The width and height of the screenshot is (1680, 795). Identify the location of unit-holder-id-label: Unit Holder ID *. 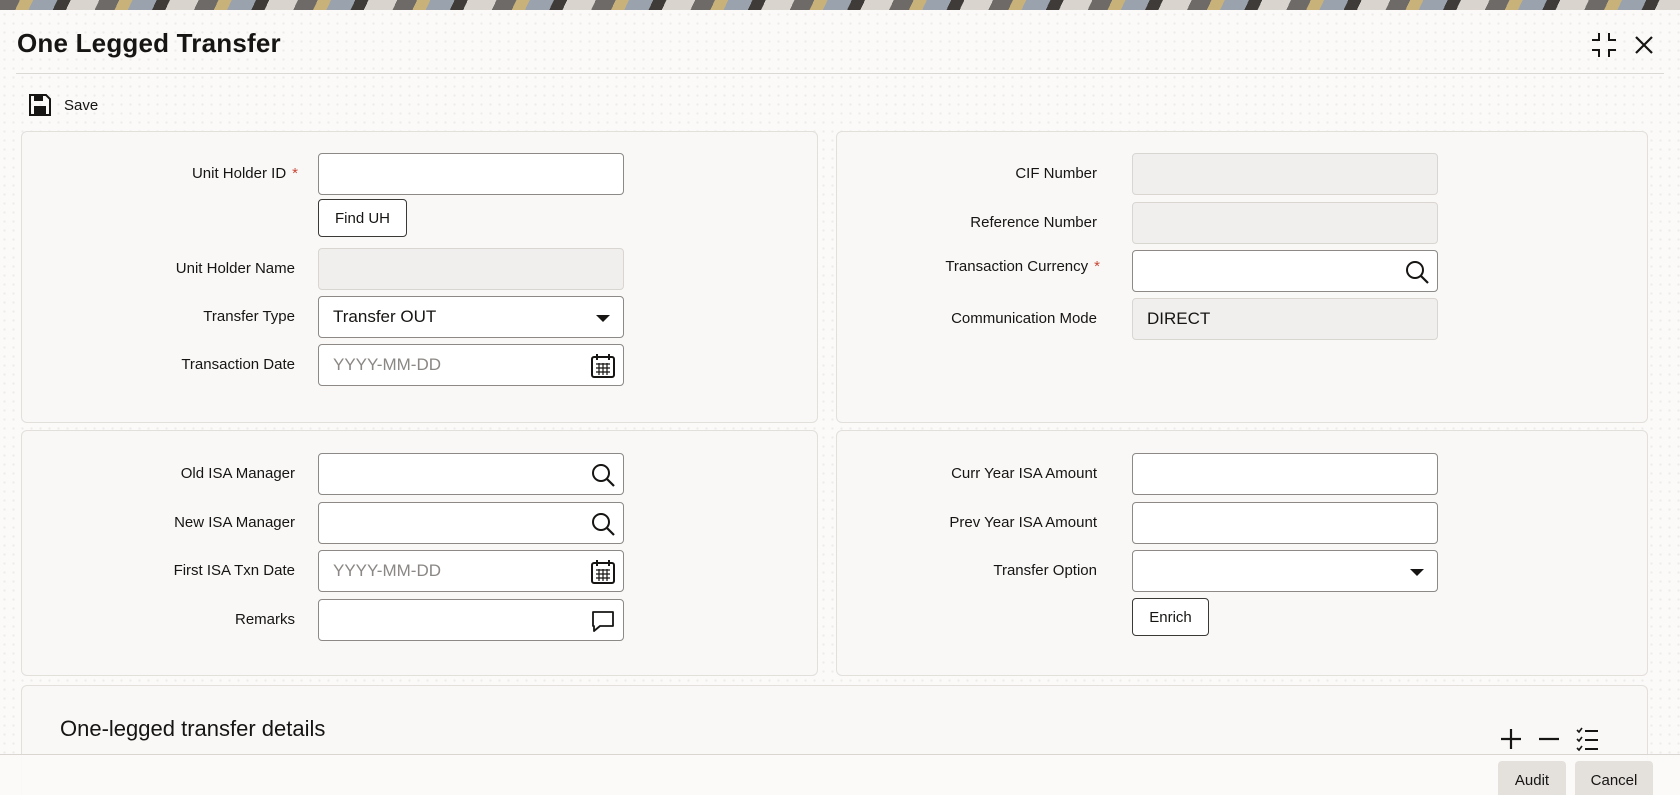
(244, 173).